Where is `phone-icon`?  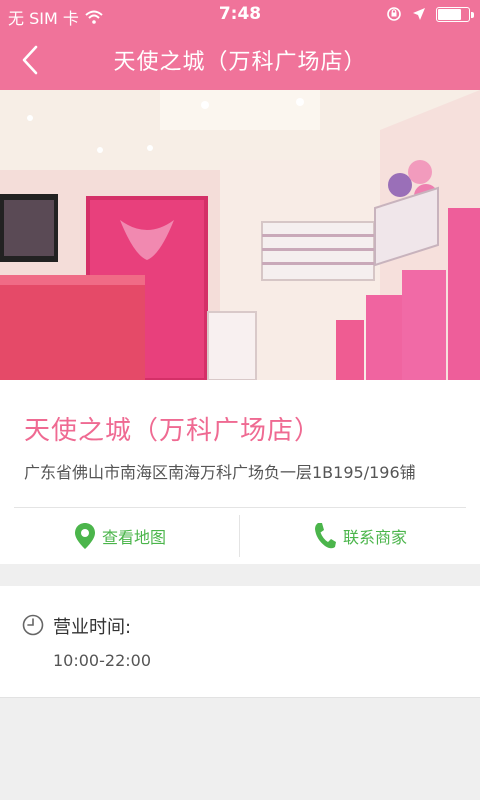
phone-icon is located at coordinates (325, 536).